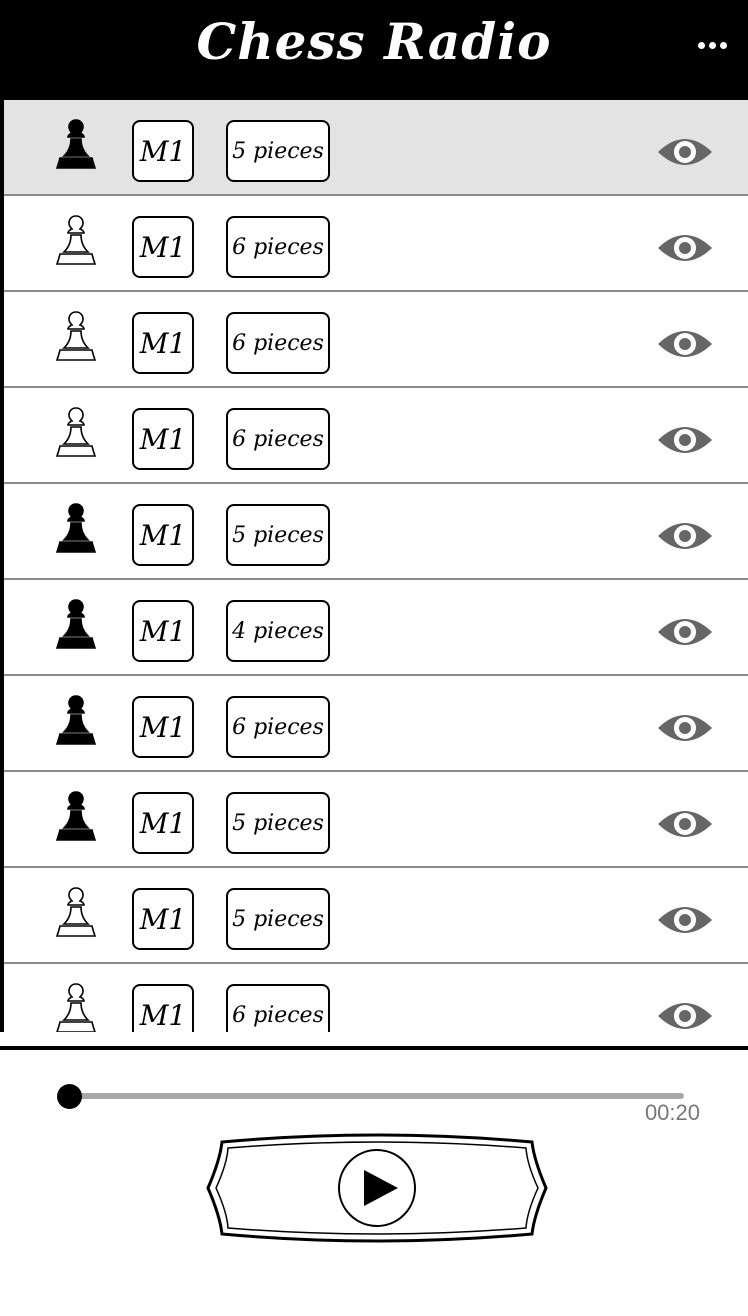 The width and height of the screenshot is (748, 1316). Describe the element at coordinates (69, 1096) in the screenshot. I see `progress-thumb` at that location.